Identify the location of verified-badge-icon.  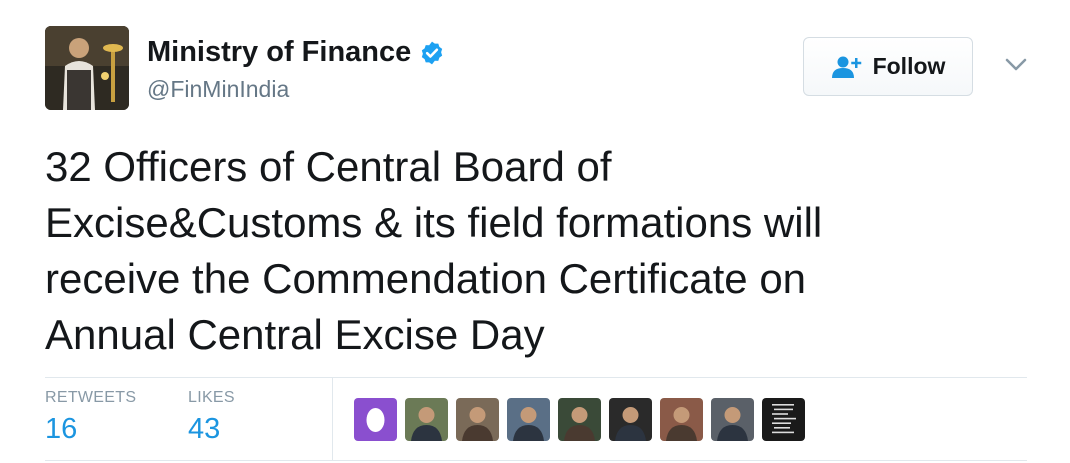
(432, 52).